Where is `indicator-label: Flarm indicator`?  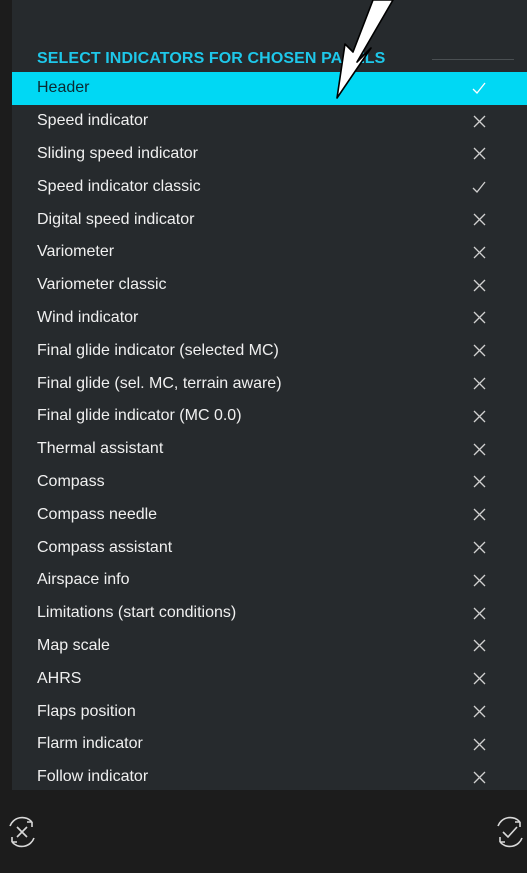
indicator-label: Flarm indicator is located at coordinates (90, 744).